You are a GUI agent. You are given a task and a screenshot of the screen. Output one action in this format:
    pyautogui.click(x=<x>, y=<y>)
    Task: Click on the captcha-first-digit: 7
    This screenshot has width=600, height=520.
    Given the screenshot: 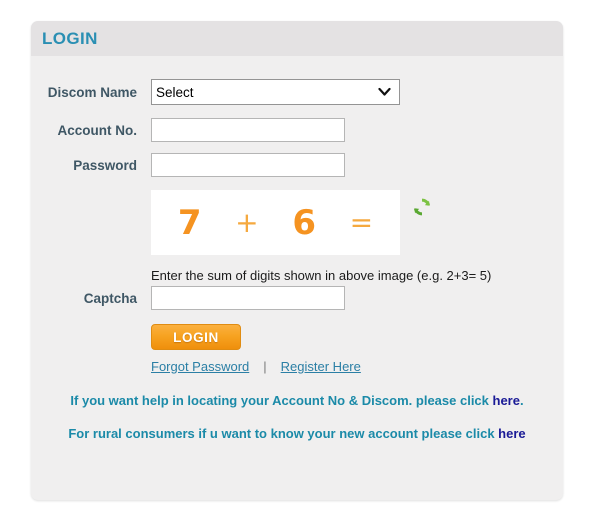 What is the action you would take?
    pyautogui.click(x=189, y=222)
    